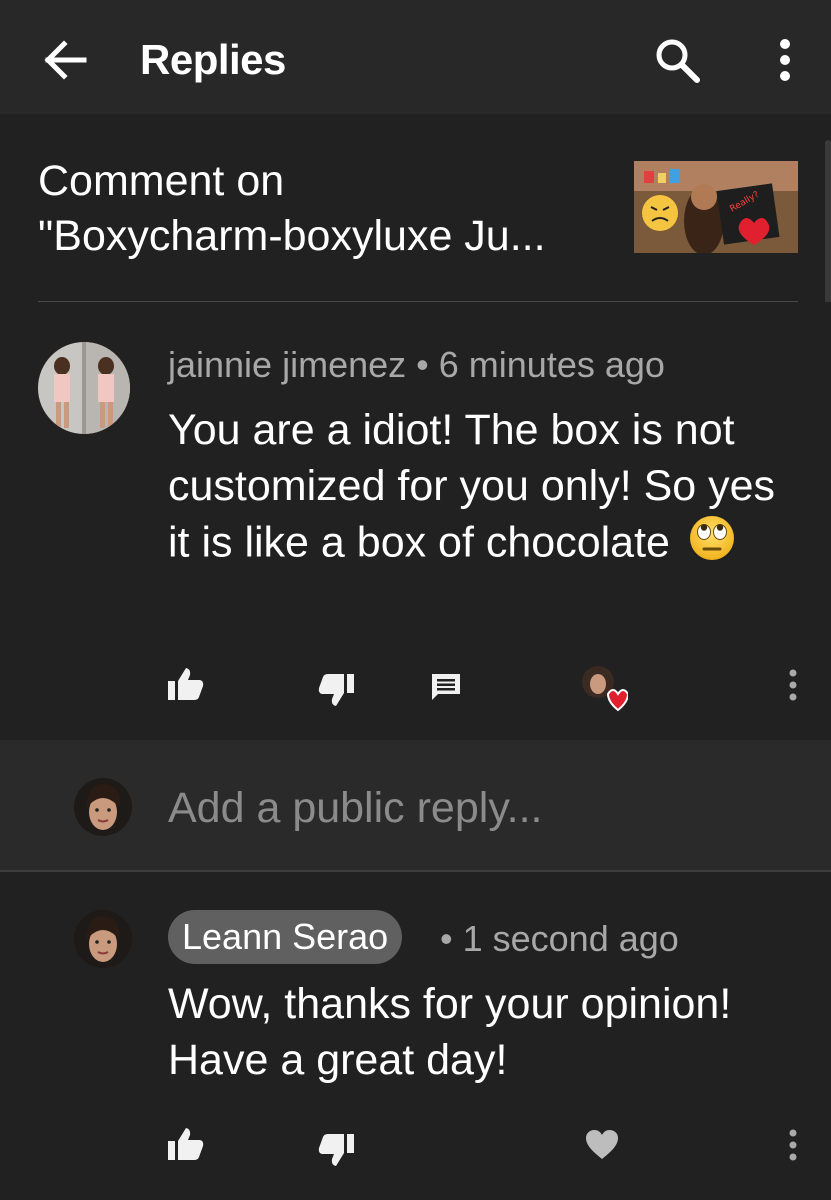 The image size is (831, 1200). Describe the element at coordinates (712, 545) in the screenshot. I see `eye-roll-emoji-icon` at that location.